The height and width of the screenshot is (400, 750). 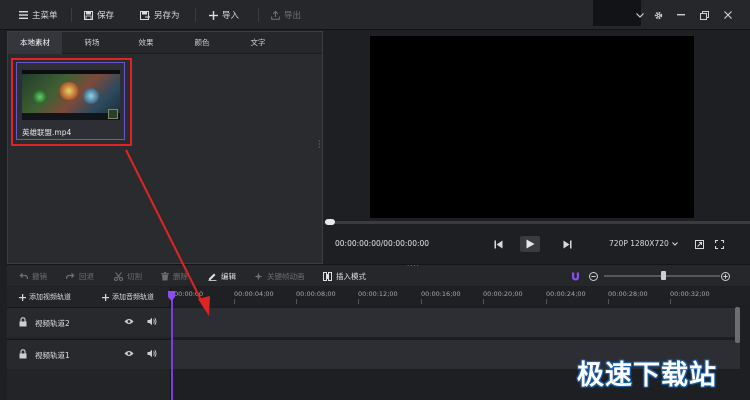 I want to click on save-label: 保存, so click(x=106, y=16).